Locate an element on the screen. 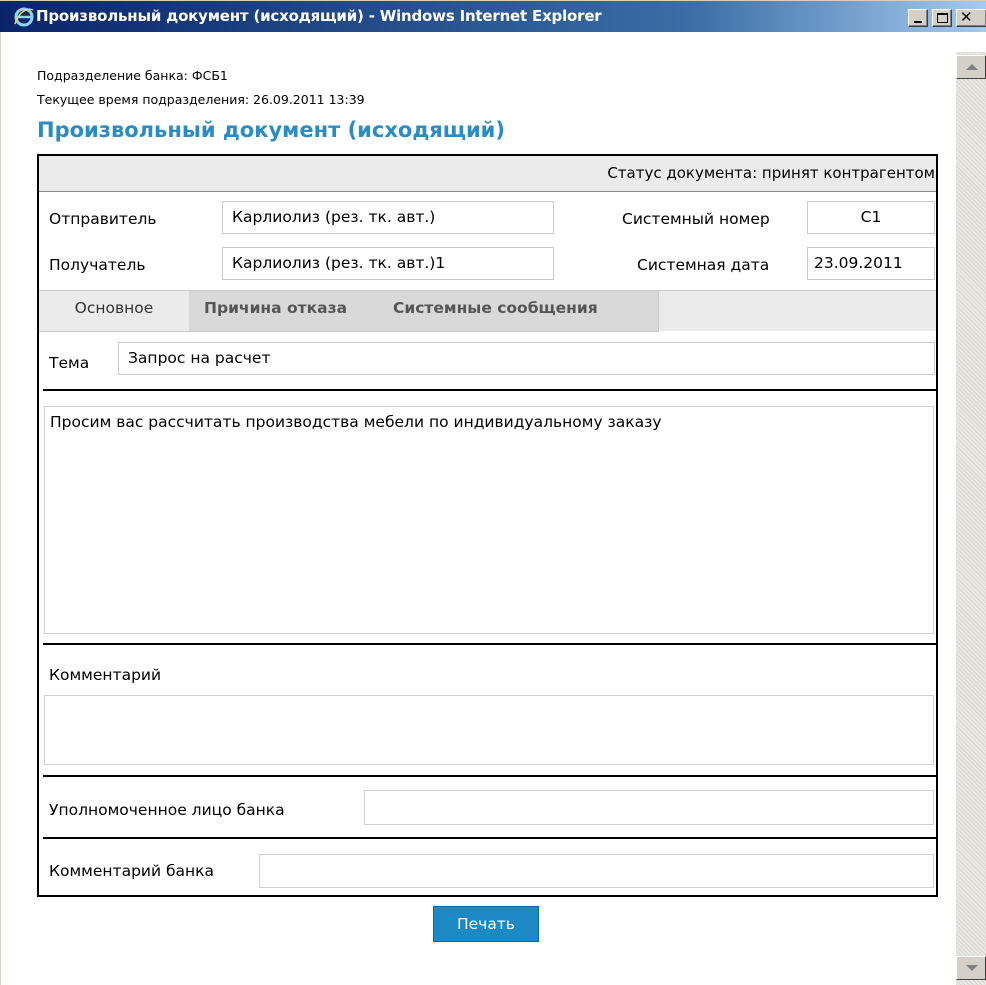 The image size is (986, 985). document-status: Статус документа: принят контрагентом is located at coordinates (771, 173).